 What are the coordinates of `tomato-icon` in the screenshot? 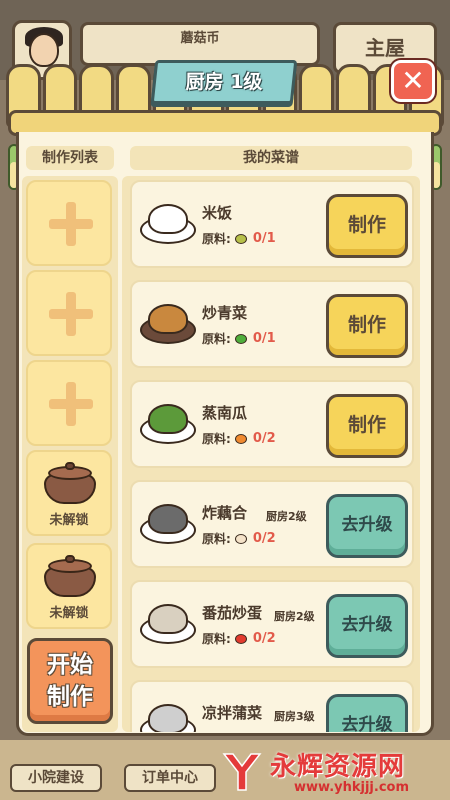 It's located at (240, 638).